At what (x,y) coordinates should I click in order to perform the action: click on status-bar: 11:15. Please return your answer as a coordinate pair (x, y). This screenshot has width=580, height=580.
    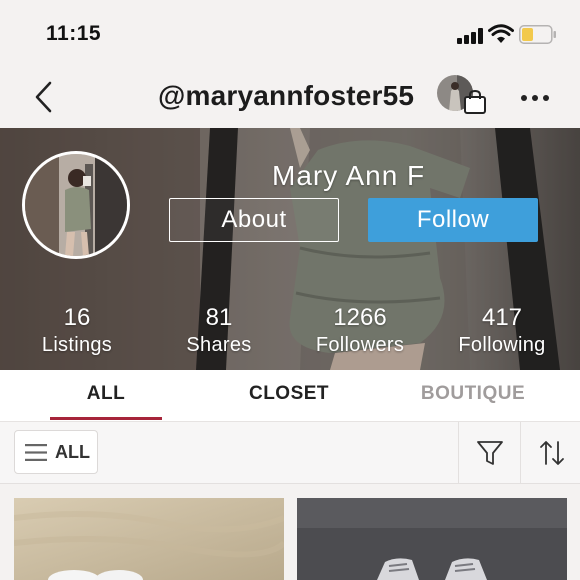
    Looking at the image, I should click on (290, 32).